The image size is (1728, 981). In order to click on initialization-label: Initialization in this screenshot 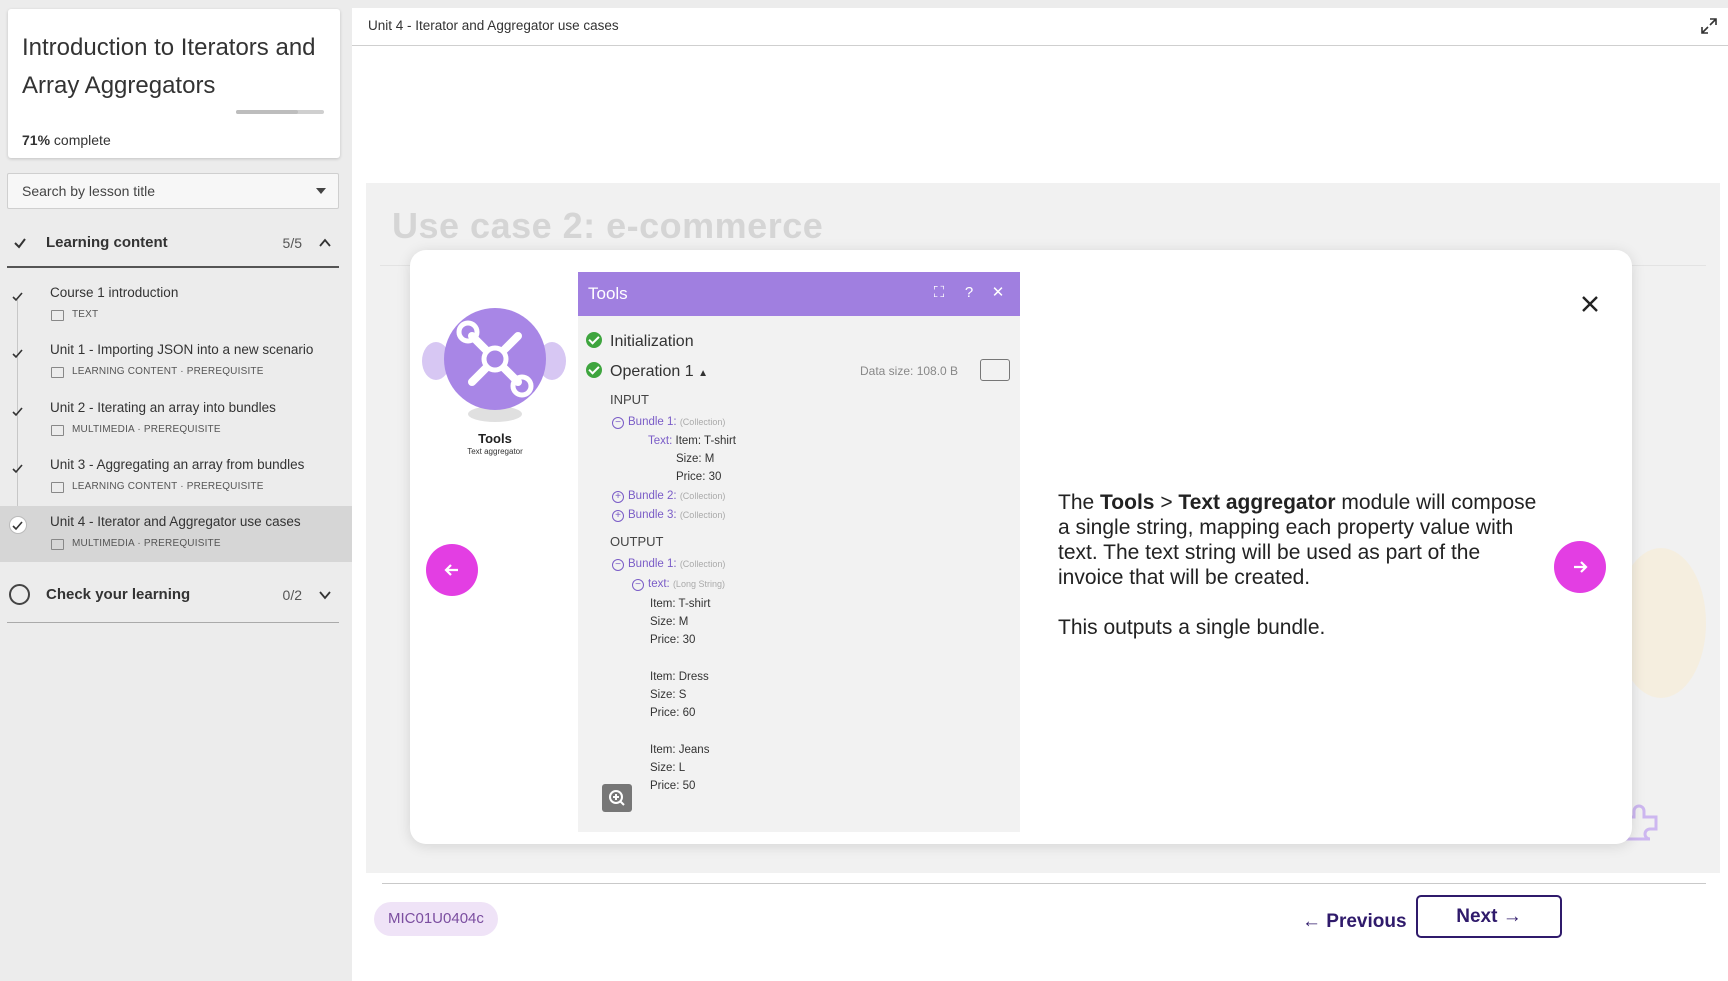, I will do `click(652, 341)`.